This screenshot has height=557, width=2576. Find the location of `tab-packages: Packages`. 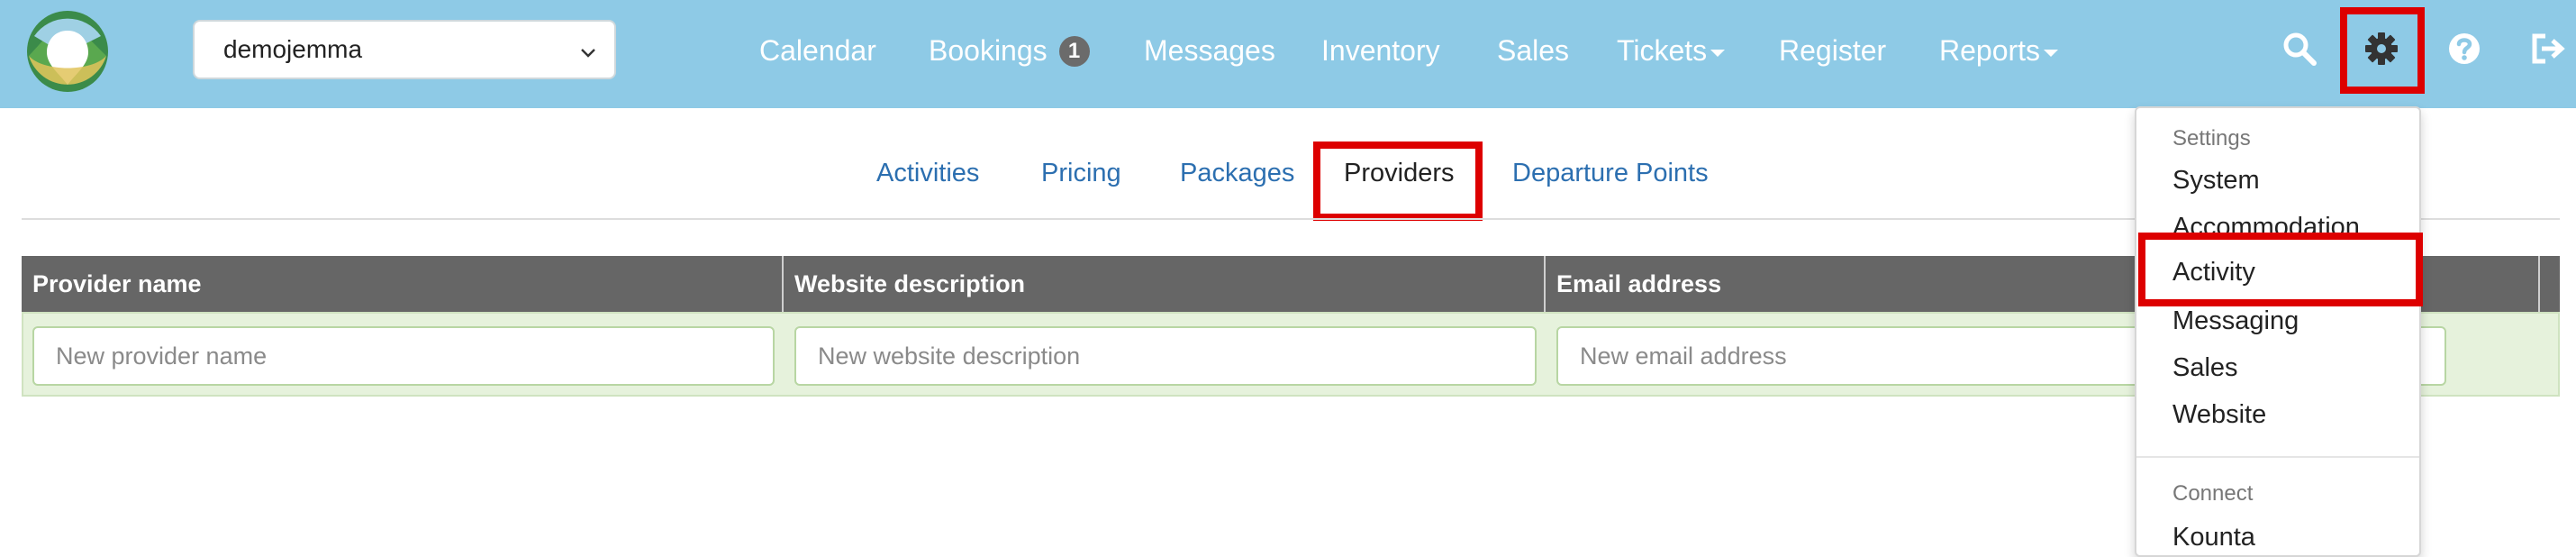

tab-packages: Packages is located at coordinates (1237, 173).